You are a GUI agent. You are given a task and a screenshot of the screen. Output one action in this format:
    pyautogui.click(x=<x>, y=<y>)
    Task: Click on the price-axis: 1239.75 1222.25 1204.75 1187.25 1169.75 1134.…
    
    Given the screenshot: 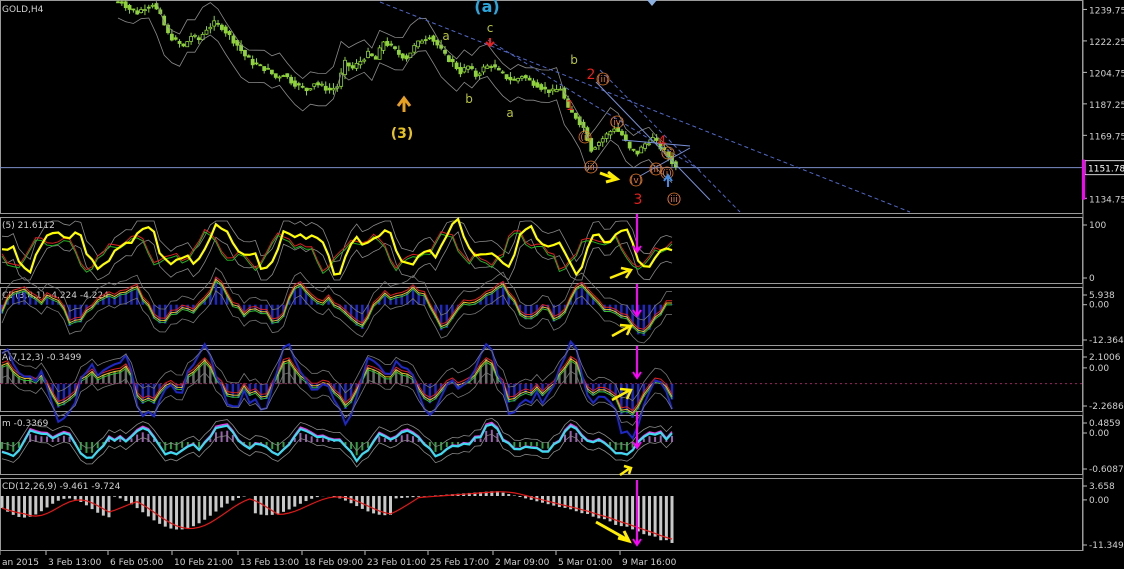 What is the action you would take?
    pyautogui.click(x=1103, y=278)
    